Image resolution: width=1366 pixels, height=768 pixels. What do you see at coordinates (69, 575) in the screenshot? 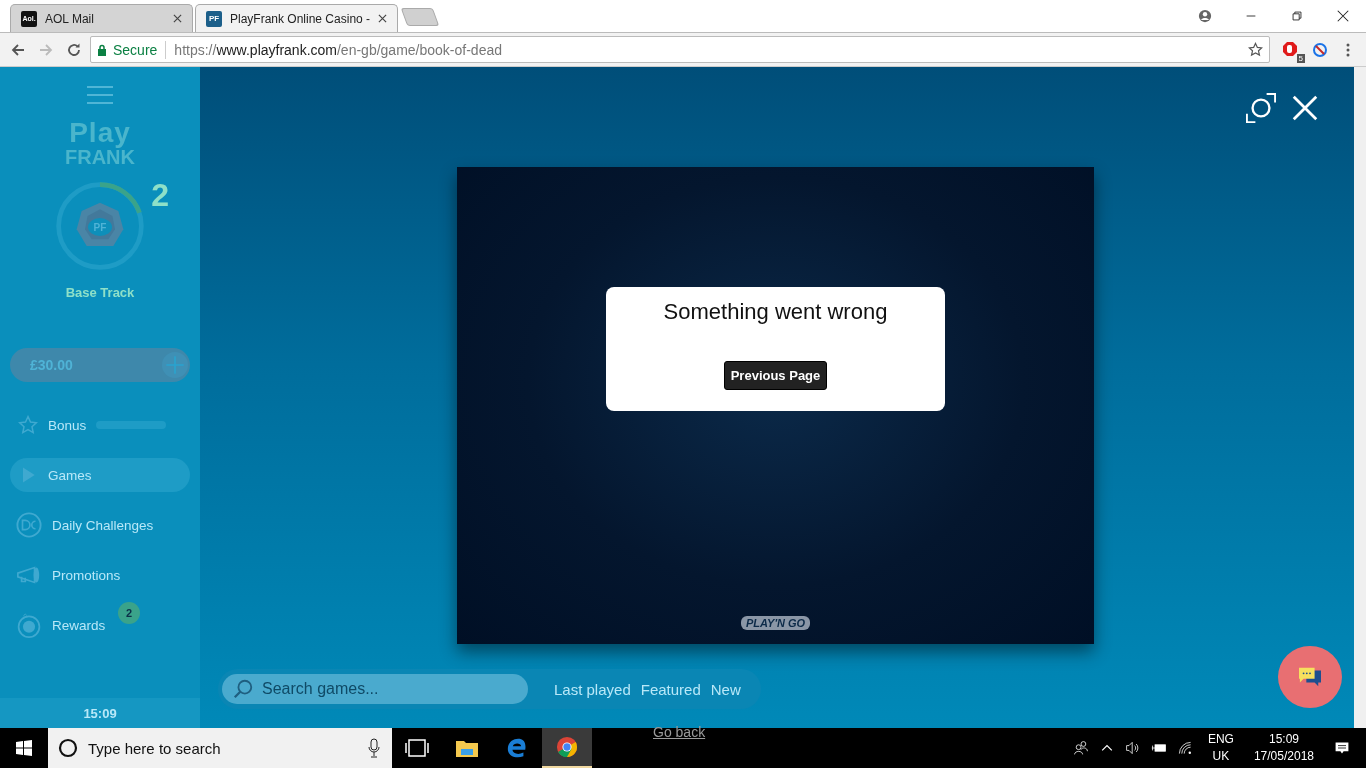
I see `sidebar-item: Promotions` at bounding box center [69, 575].